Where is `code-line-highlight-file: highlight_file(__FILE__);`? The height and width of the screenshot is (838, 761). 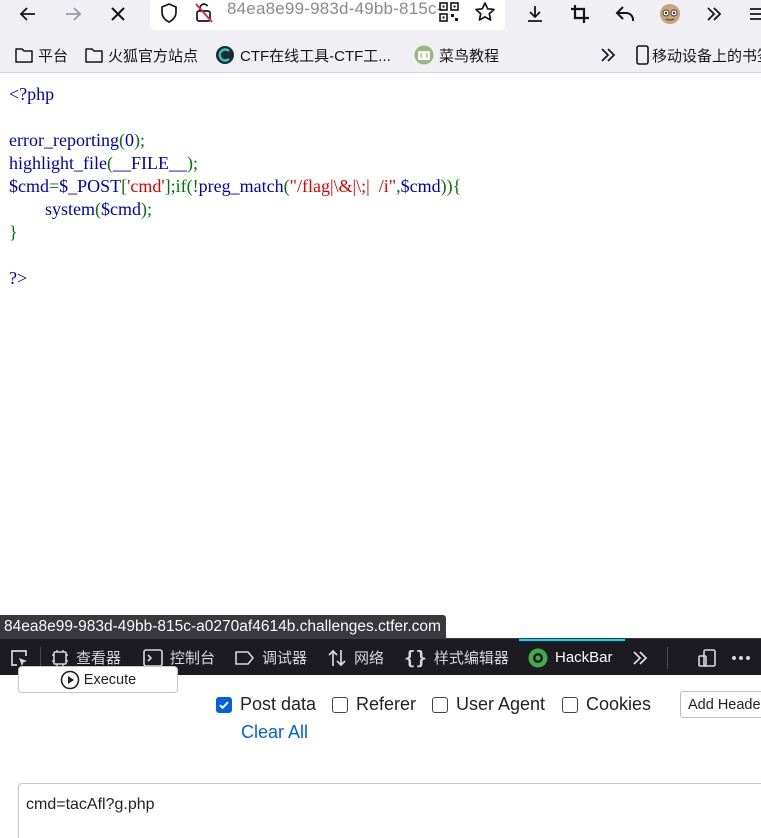 code-line-highlight-file: highlight_file(__FILE__); is located at coordinates (103, 163).